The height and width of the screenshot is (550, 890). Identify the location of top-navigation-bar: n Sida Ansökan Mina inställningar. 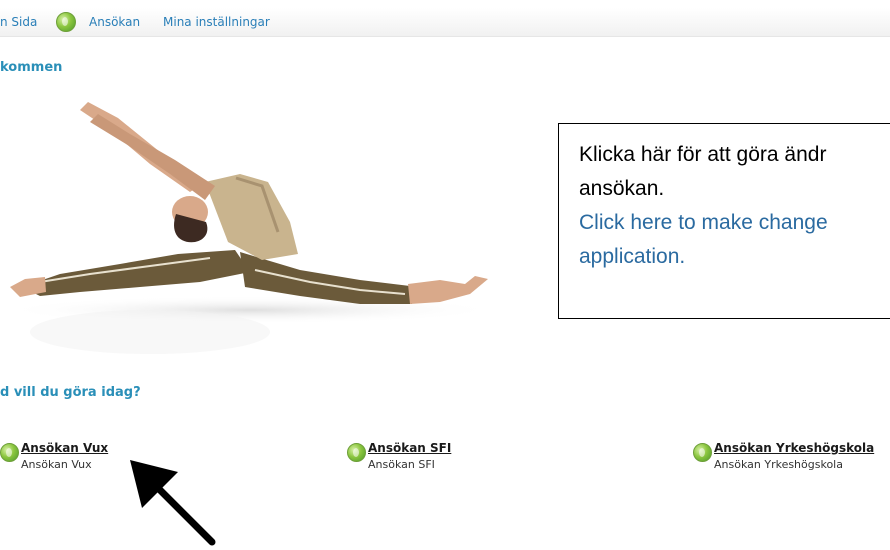
(445, 22).